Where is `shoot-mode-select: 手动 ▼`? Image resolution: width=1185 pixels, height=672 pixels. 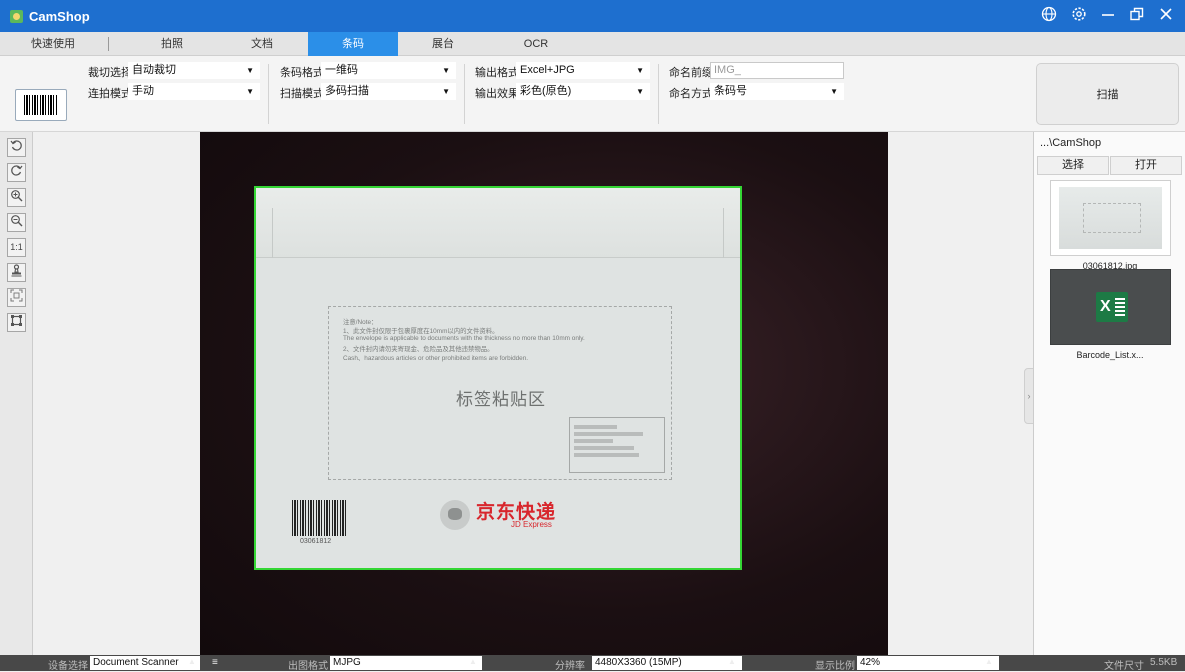 shoot-mode-select: 手动 ▼ is located at coordinates (194, 91).